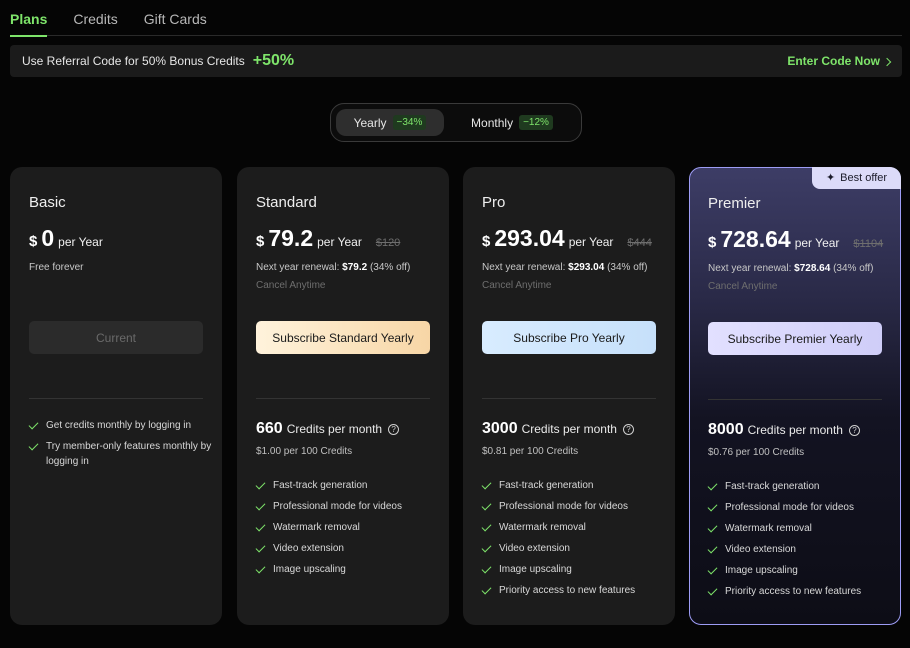  What do you see at coordinates (390, 122) in the screenshot?
I see `billing-yearly-option: Yearly −34%` at bounding box center [390, 122].